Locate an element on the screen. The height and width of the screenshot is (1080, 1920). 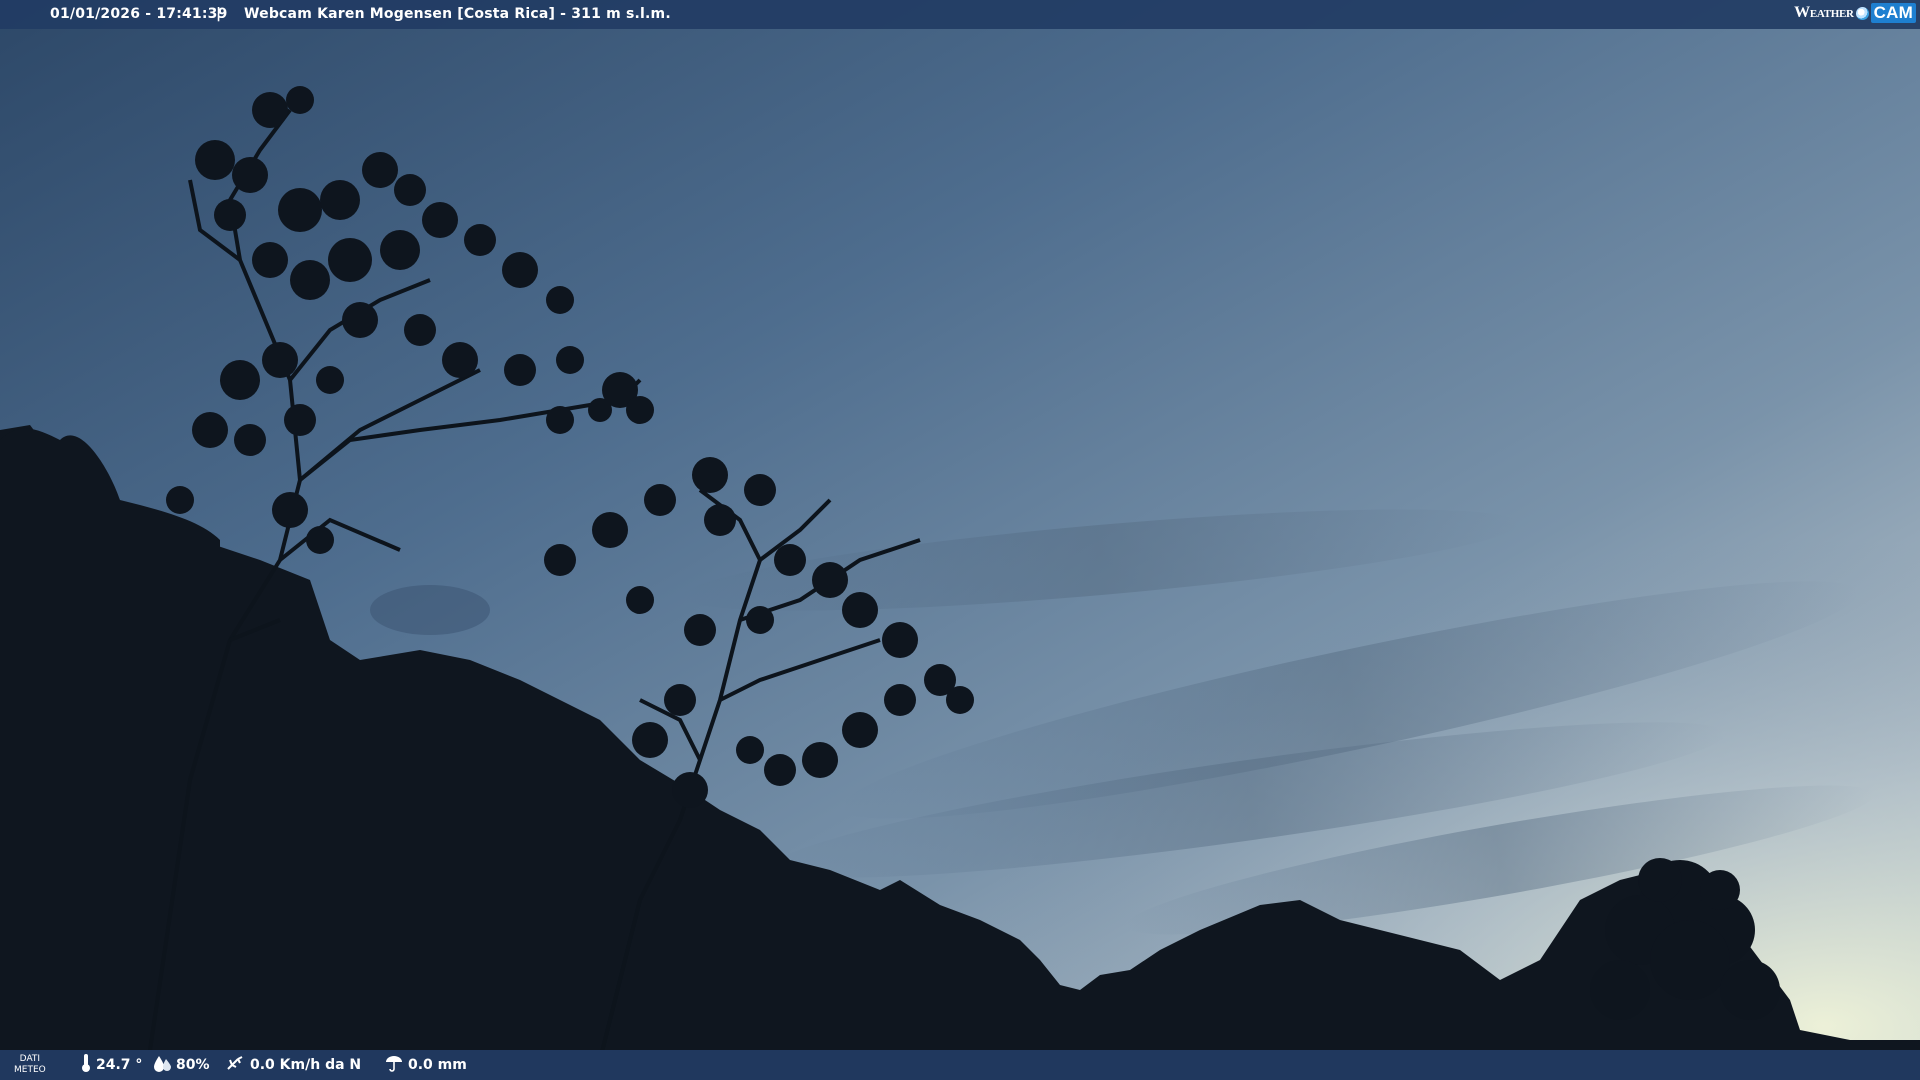
wind-value: 0.0 Km/h da N is located at coordinates (306, 1065).